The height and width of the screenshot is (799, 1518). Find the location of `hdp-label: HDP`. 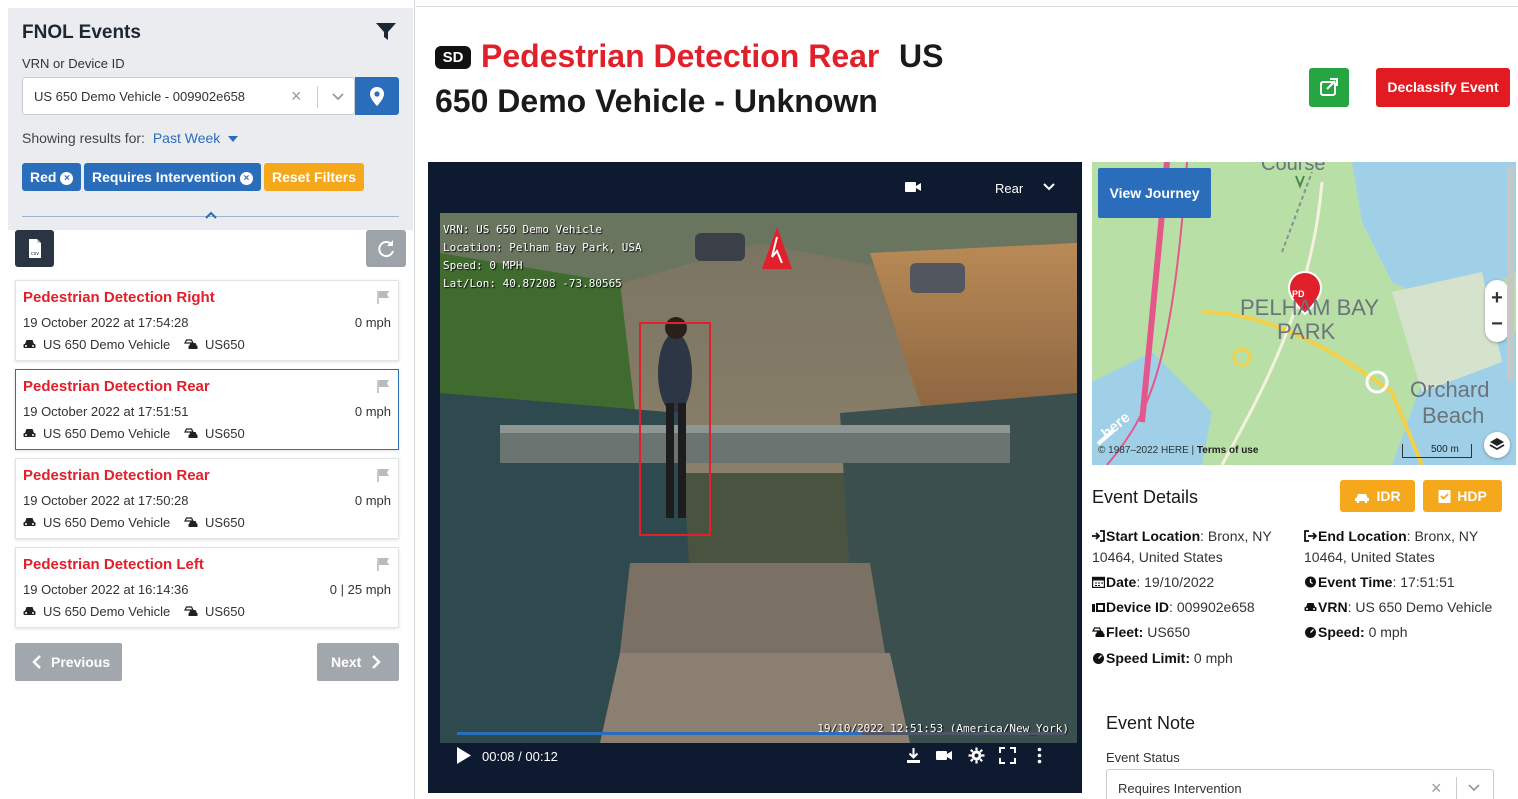

hdp-label: HDP is located at coordinates (1472, 496).